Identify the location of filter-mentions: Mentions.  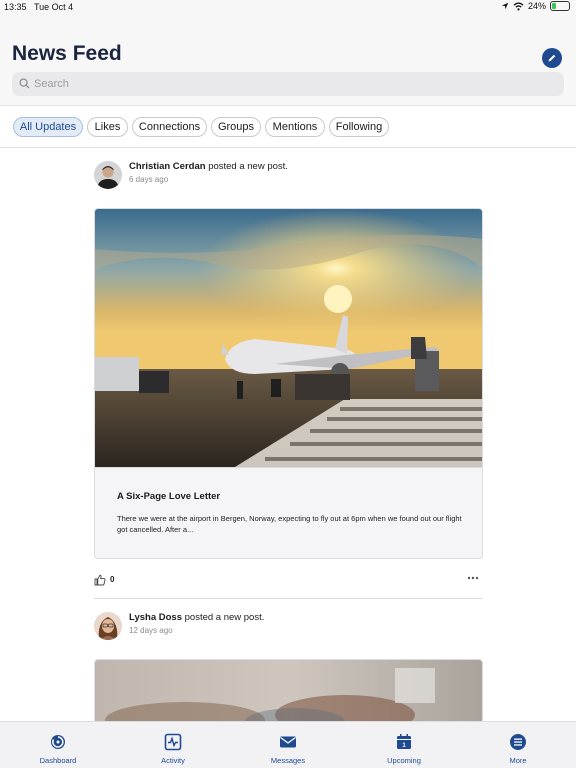
(295, 127).